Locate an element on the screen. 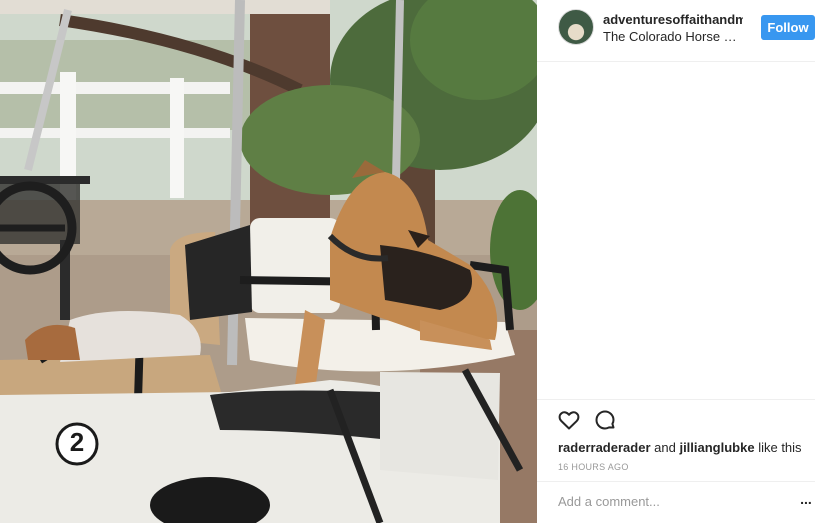 The width and height of the screenshot is (828, 523). speech-bubble-icon is located at coordinates (605, 420).